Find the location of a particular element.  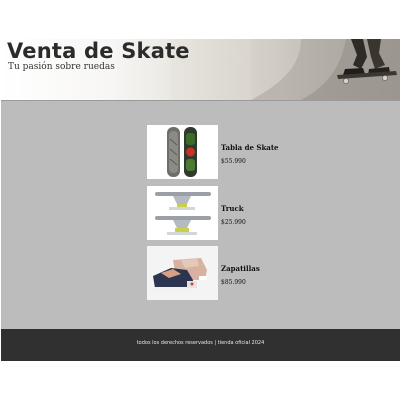

product-price: $25.990 is located at coordinates (233, 222).